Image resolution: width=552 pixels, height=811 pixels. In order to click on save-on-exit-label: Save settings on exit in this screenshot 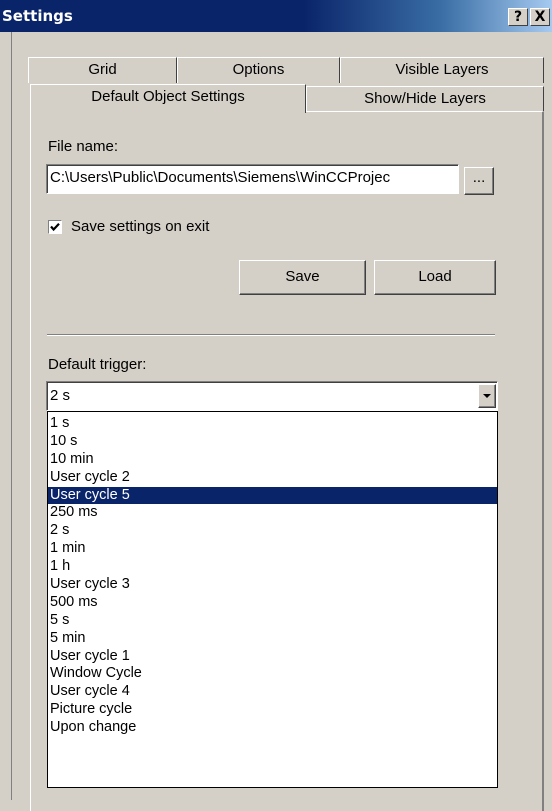, I will do `click(140, 226)`.